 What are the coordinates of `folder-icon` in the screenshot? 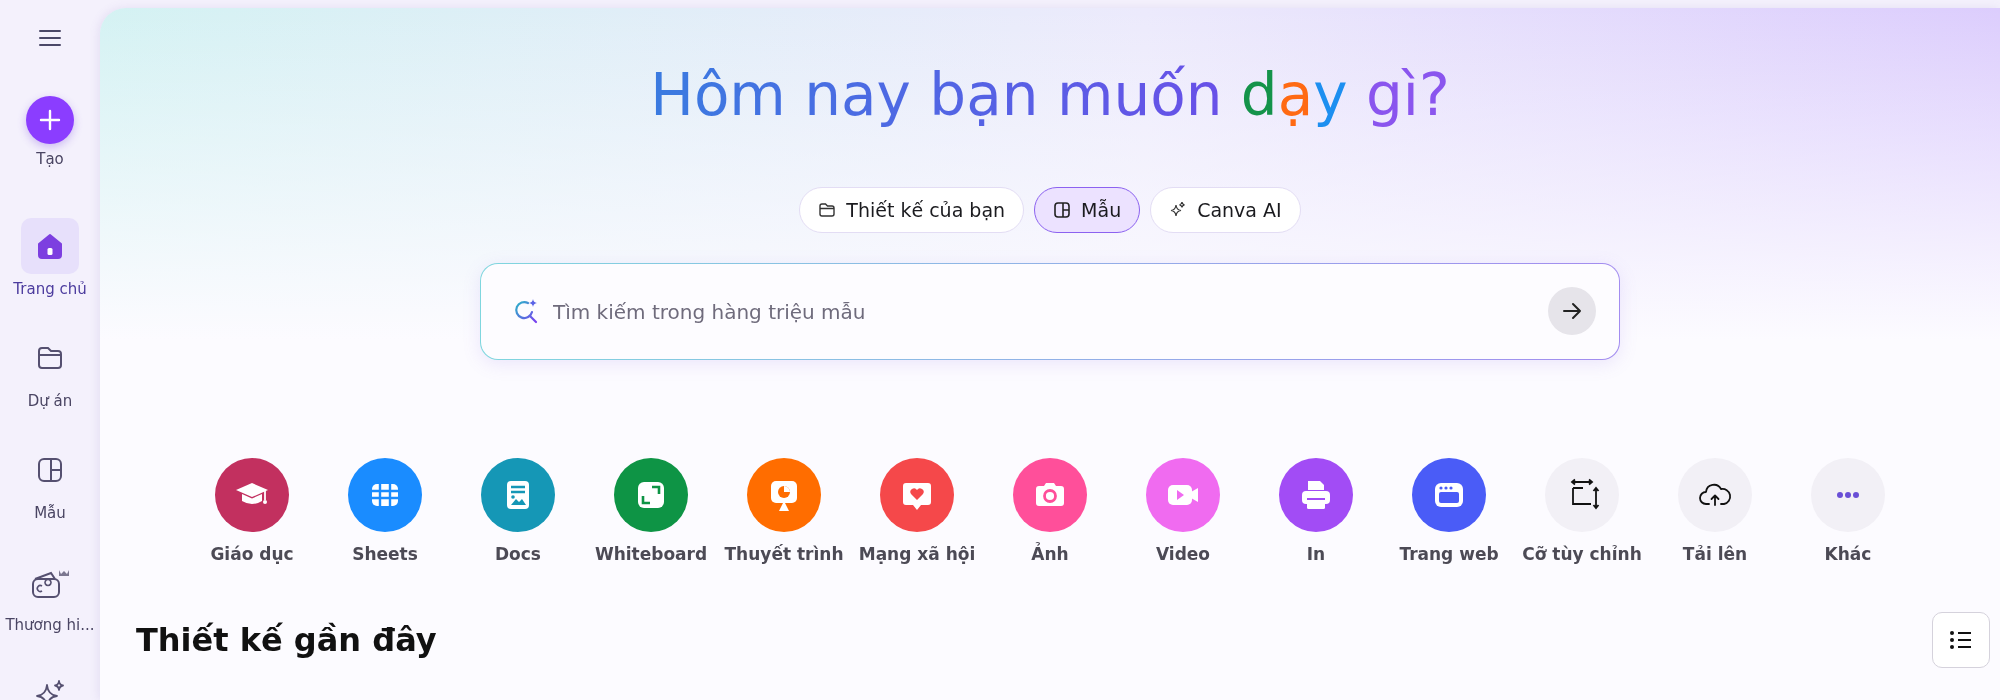 It's located at (827, 210).